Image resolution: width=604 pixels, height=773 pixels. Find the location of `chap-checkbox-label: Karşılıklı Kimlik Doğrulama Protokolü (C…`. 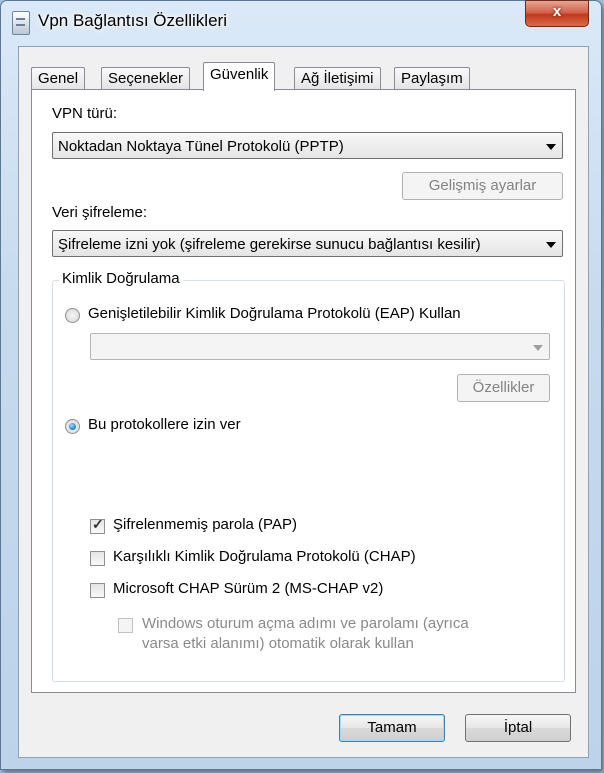

chap-checkbox-label: Karşılıklı Kimlik Doğrulama Protokolü (C… is located at coordinates (264, 556).